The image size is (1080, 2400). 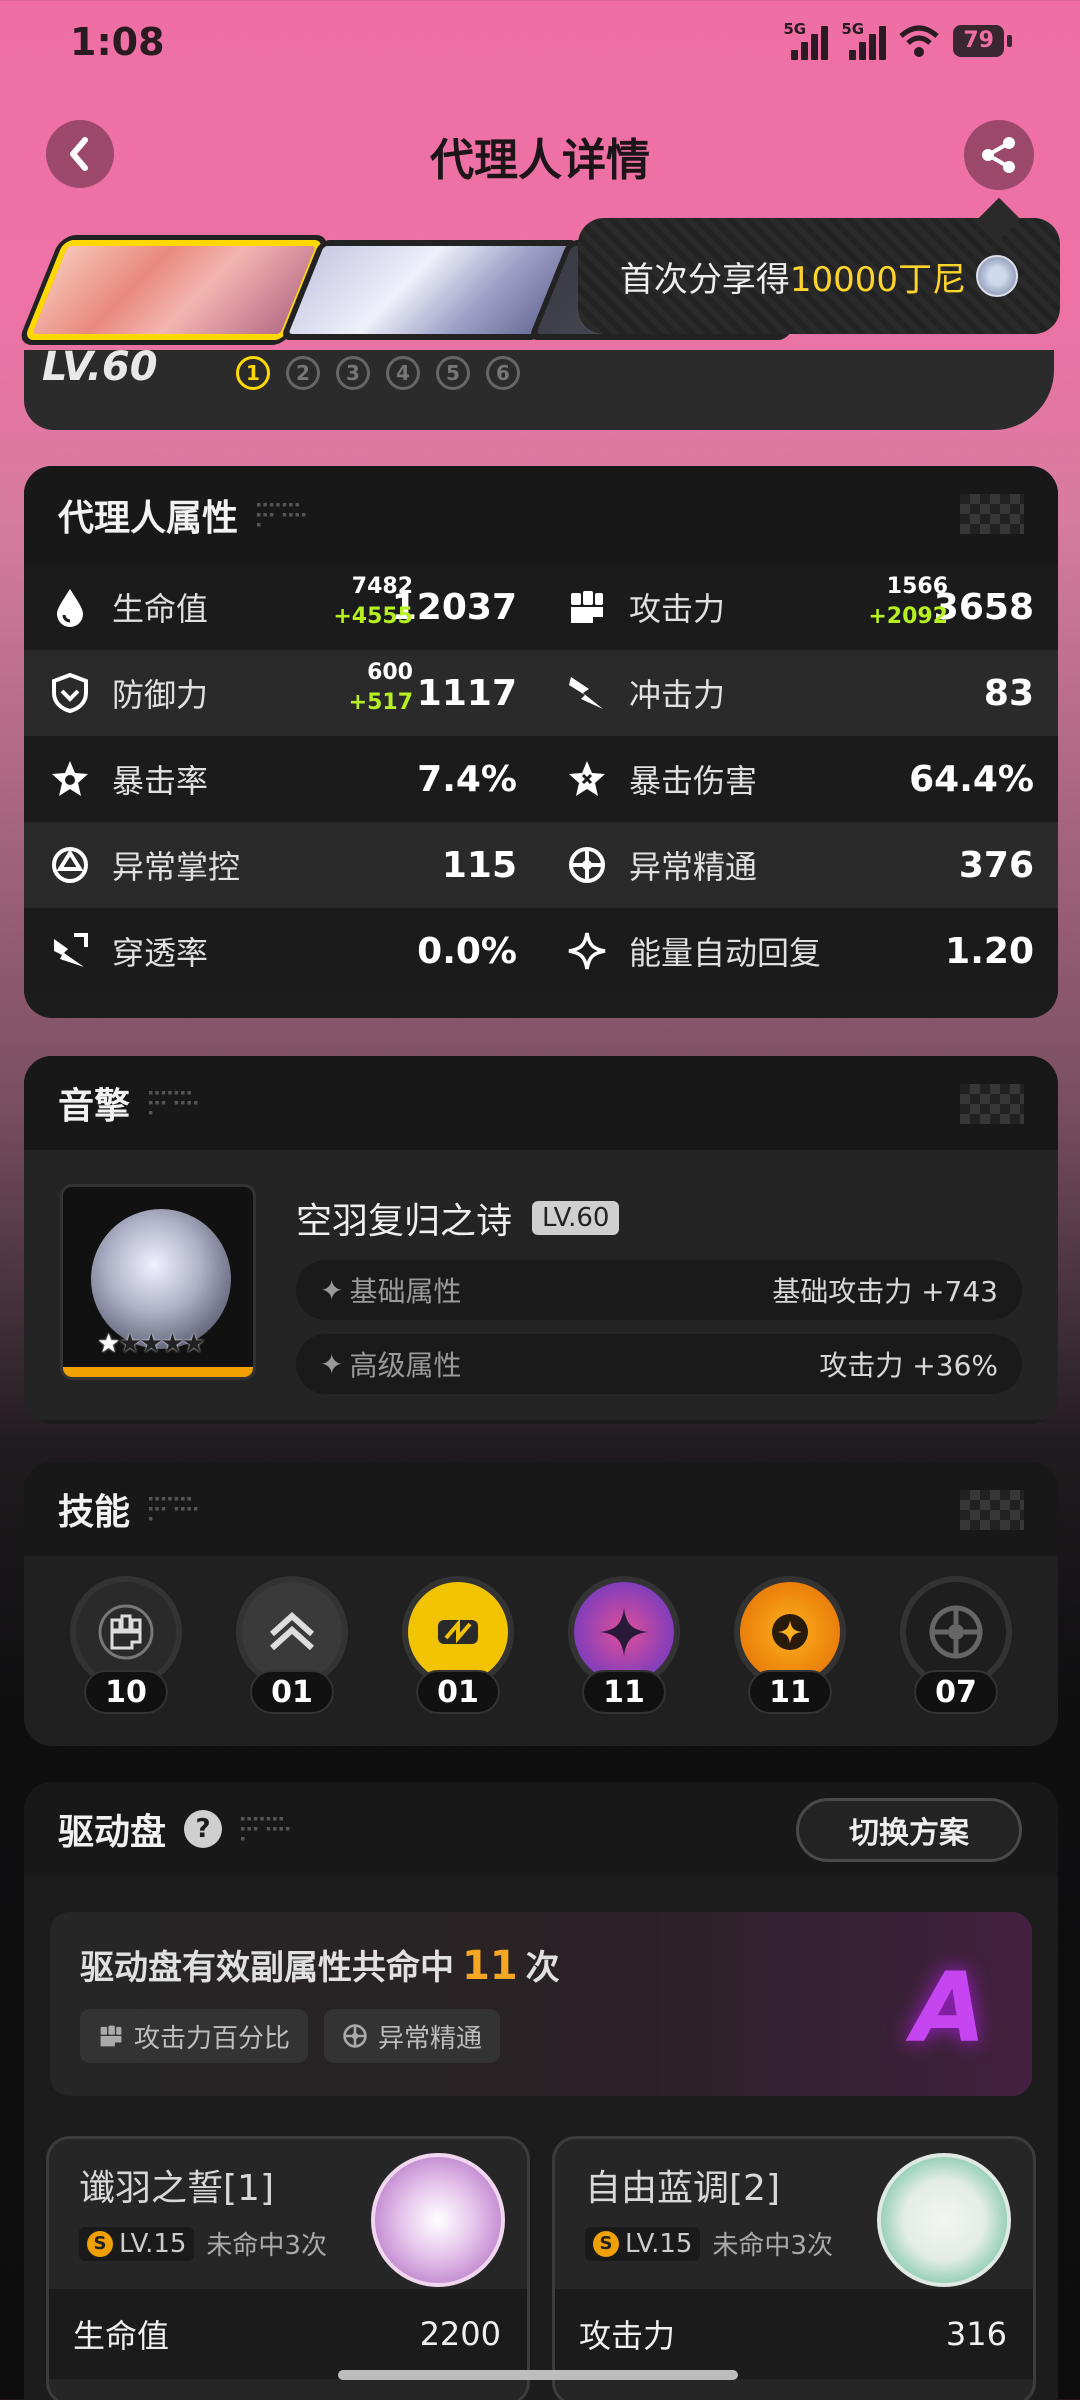 What do you see at coordinates (203, 1829) in the screenshot?
I see `help-icon: ?` at bounding box center [203, 1829].